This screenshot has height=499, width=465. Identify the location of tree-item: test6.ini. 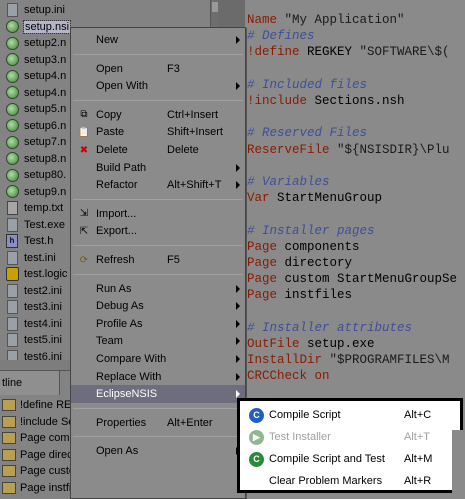
(31, 355).